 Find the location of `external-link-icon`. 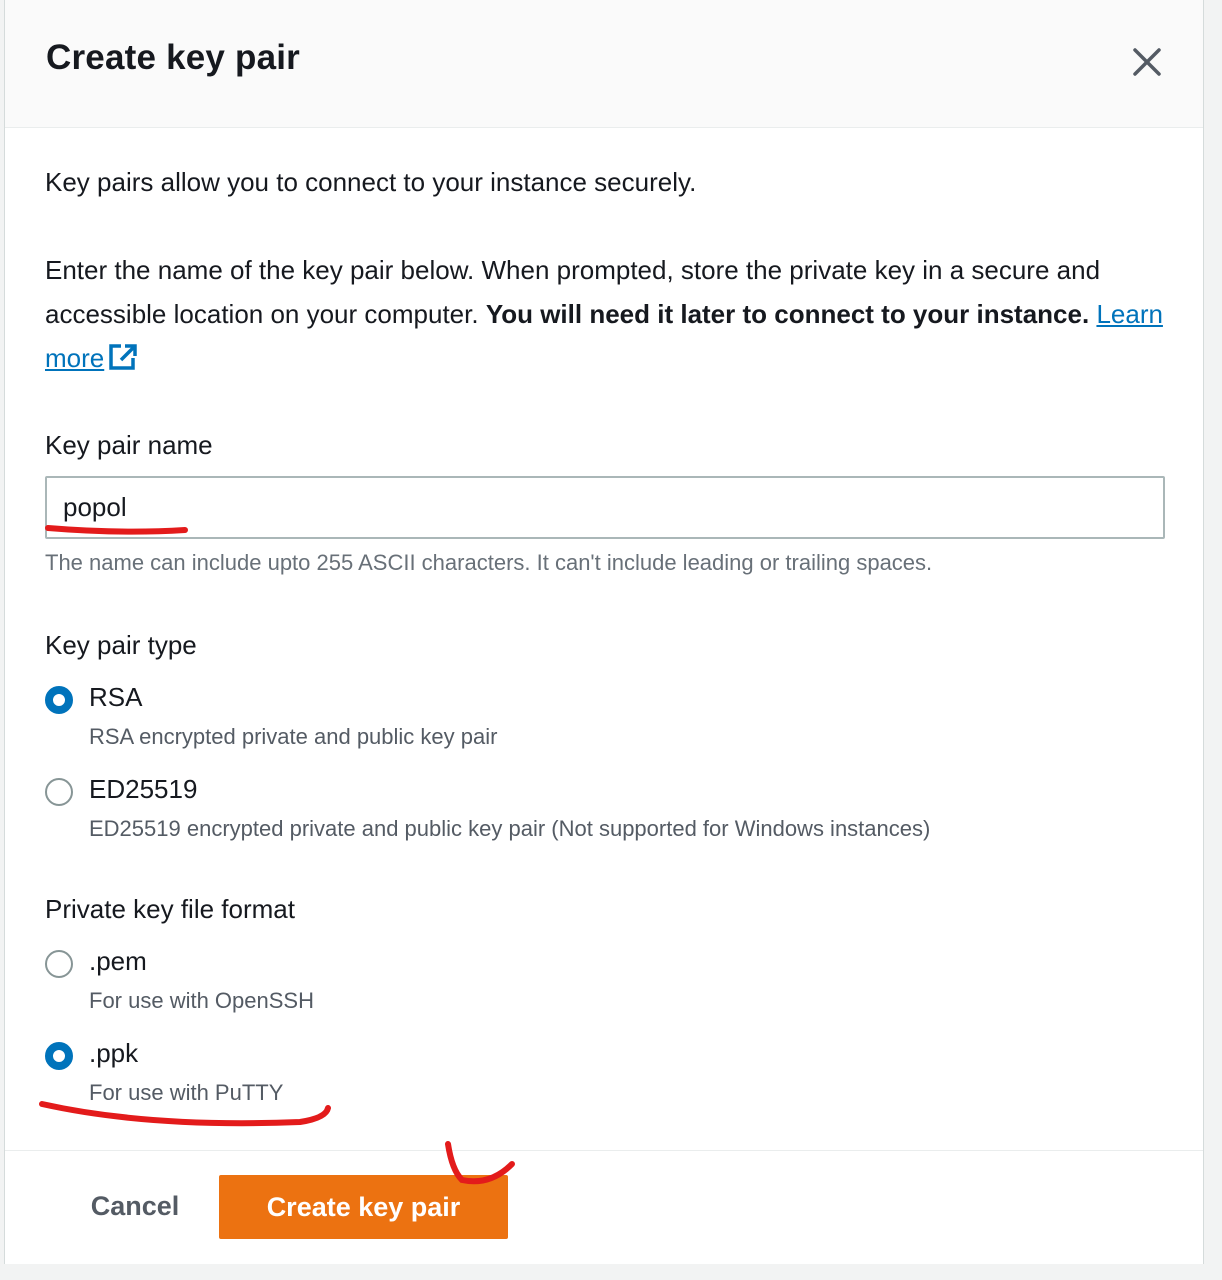

external-link-icon is located at coordinates (123, 362).